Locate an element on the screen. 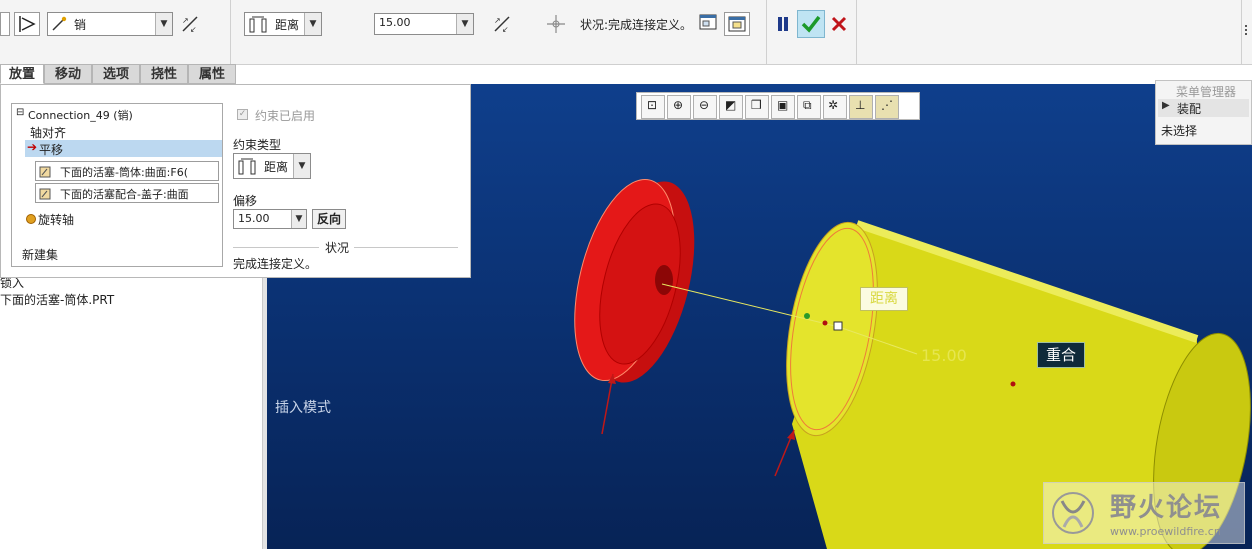 This screenshot has width=1252, height=549. reference-item-1-label: 下面的活塞-筒体:曲面:F6( is located at coordinates (124, 172).